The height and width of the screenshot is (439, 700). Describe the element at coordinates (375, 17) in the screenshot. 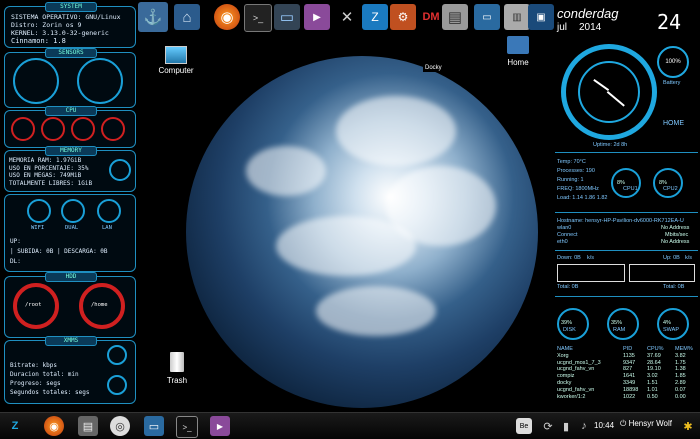

I see `zorin-icon: Z` at that location.